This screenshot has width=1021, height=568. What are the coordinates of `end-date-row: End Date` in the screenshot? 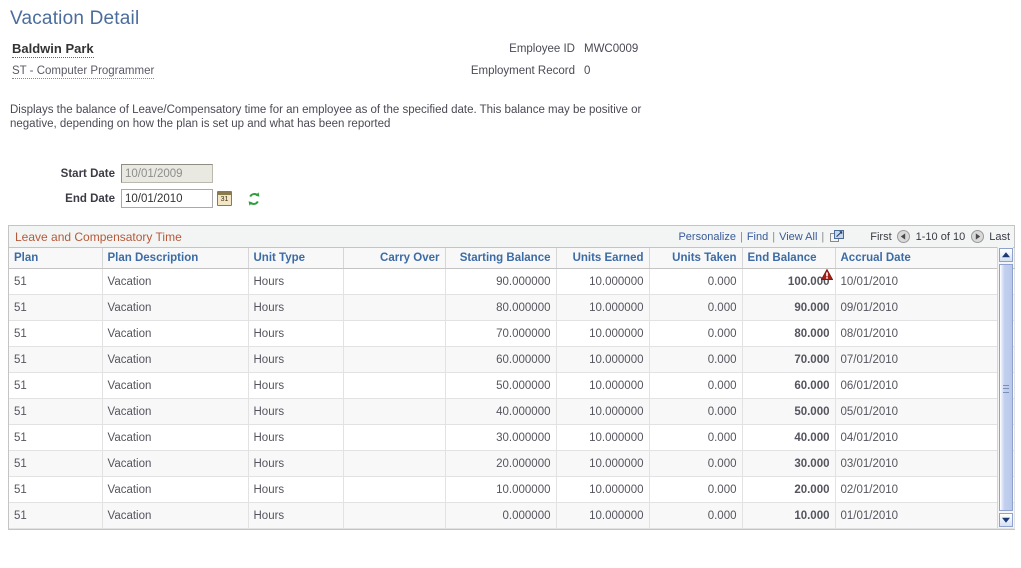 It's located at (131, 198).